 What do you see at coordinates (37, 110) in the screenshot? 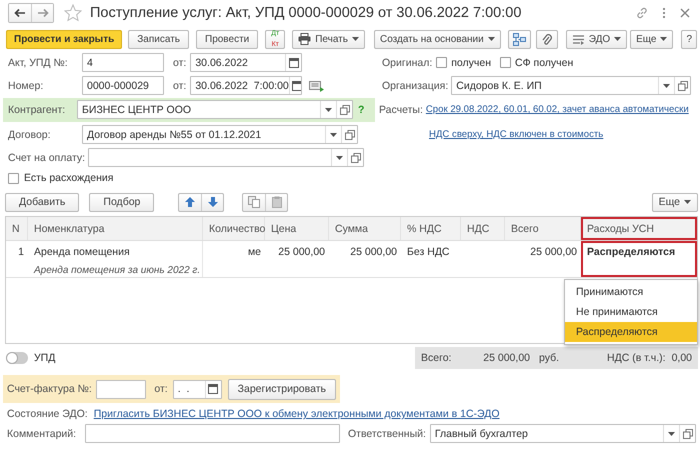
I see `field-label: Контрагент:` at bounding box center [37, 110].